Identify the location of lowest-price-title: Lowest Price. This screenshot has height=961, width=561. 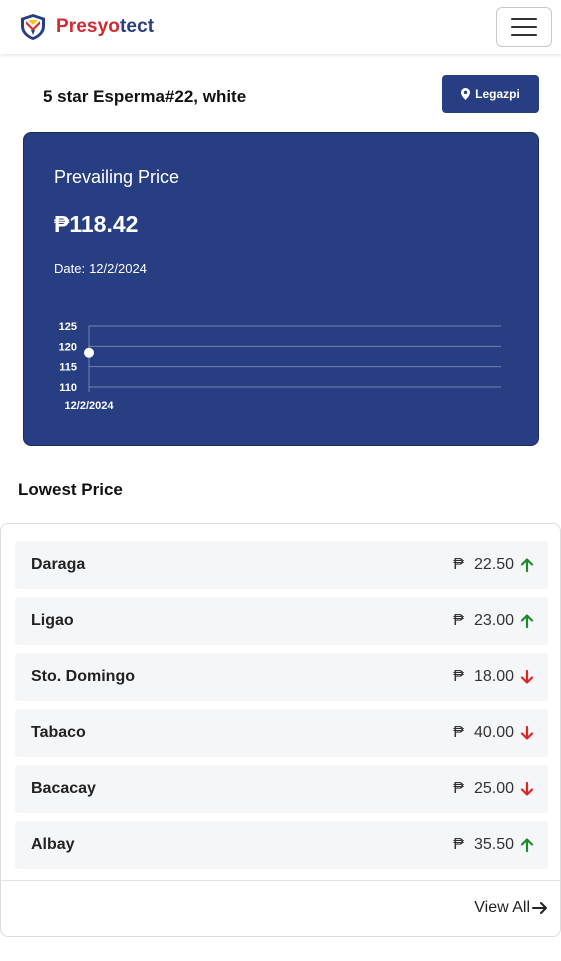
(70, 489).